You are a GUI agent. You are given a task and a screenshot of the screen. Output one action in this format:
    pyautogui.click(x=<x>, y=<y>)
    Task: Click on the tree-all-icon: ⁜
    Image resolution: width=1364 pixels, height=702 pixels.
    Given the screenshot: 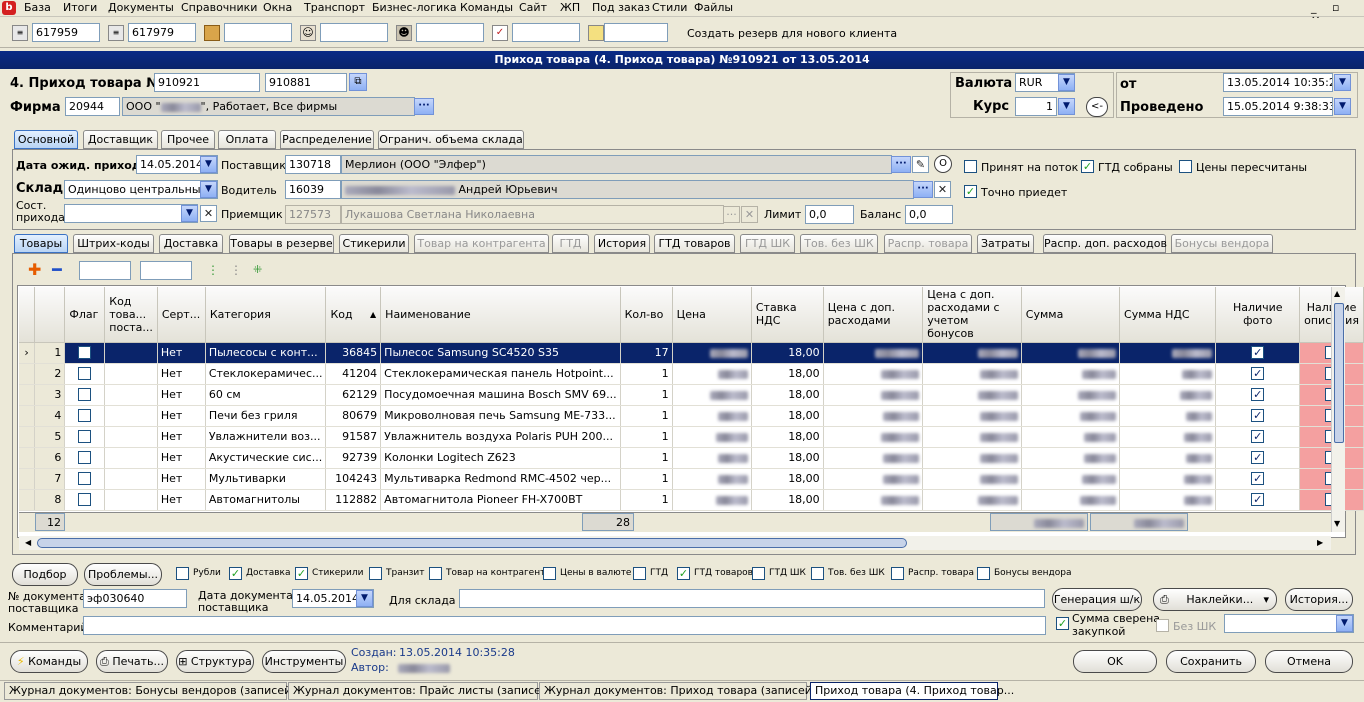 What is the action you would take?
    pyautogui.click(x=257, y=270)
    